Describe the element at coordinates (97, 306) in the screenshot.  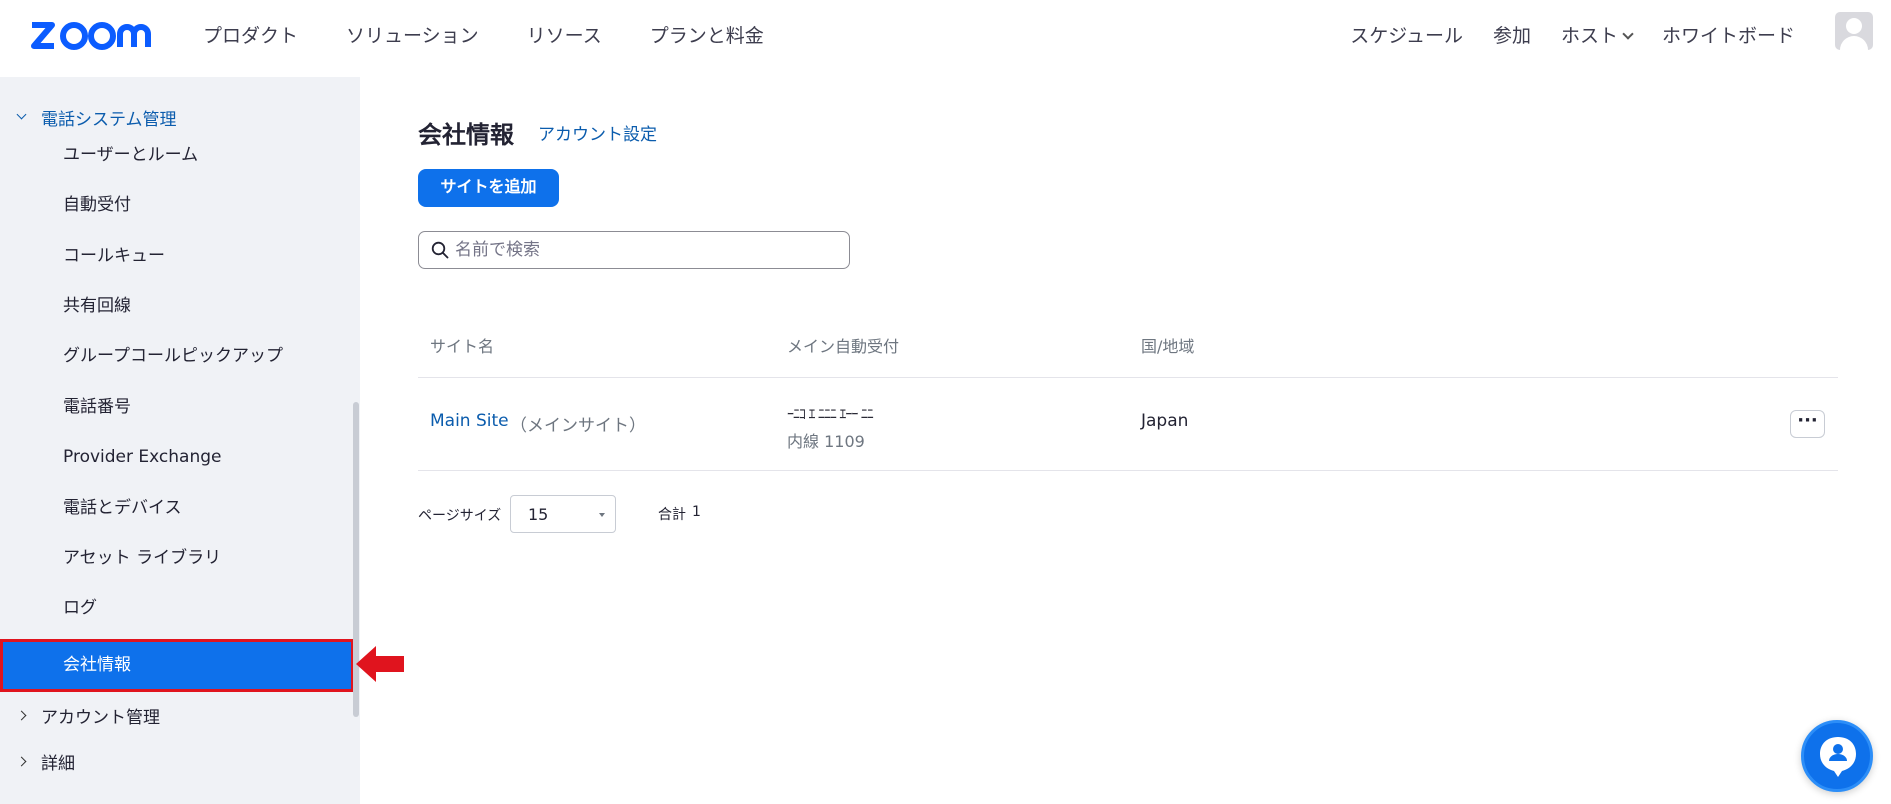
I see `sidebar-item-shared-lines: 共有回線` at that location.